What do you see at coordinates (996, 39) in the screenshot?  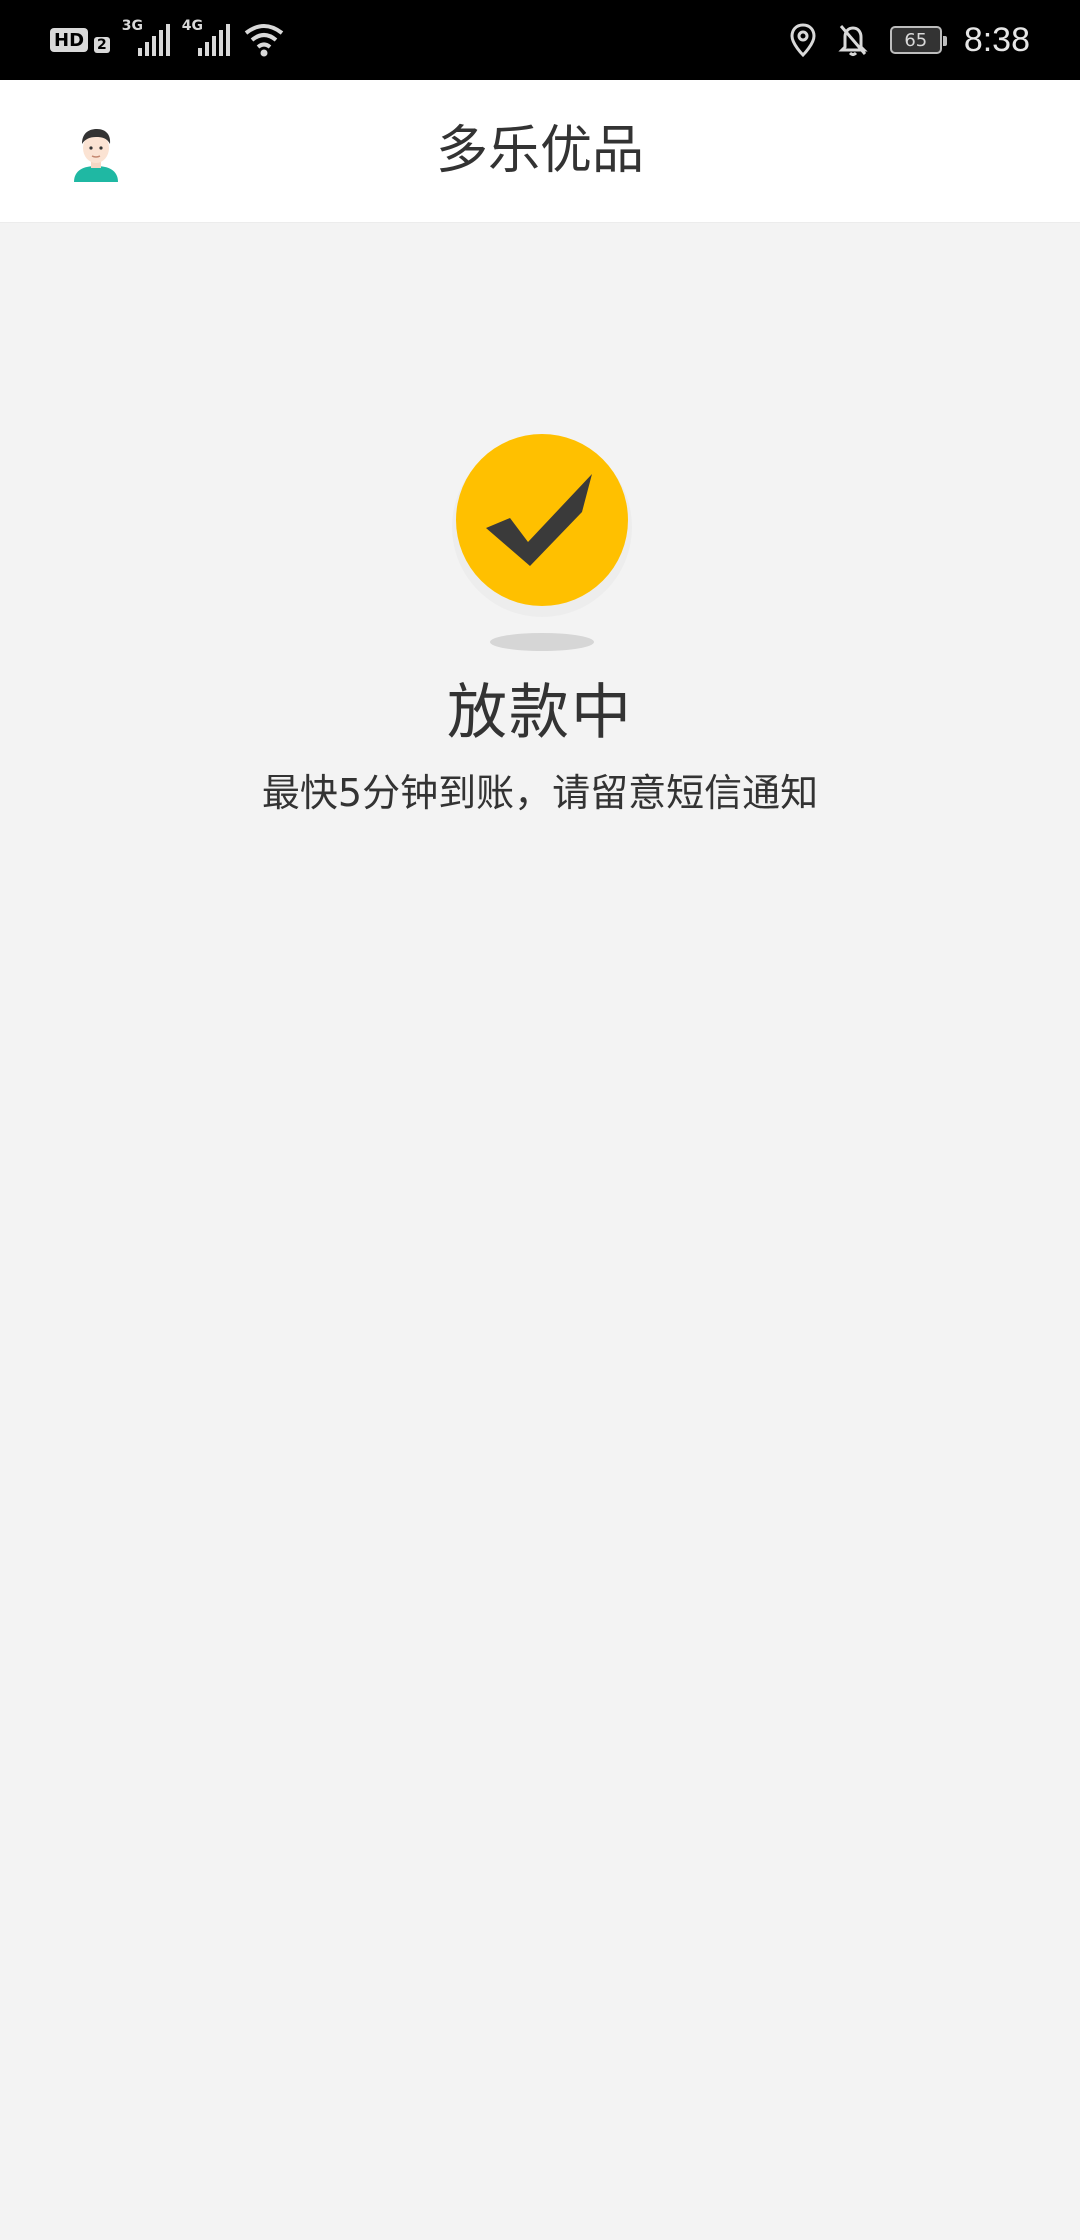 I see `clock: 8:38` at bounding box center [996, 39].